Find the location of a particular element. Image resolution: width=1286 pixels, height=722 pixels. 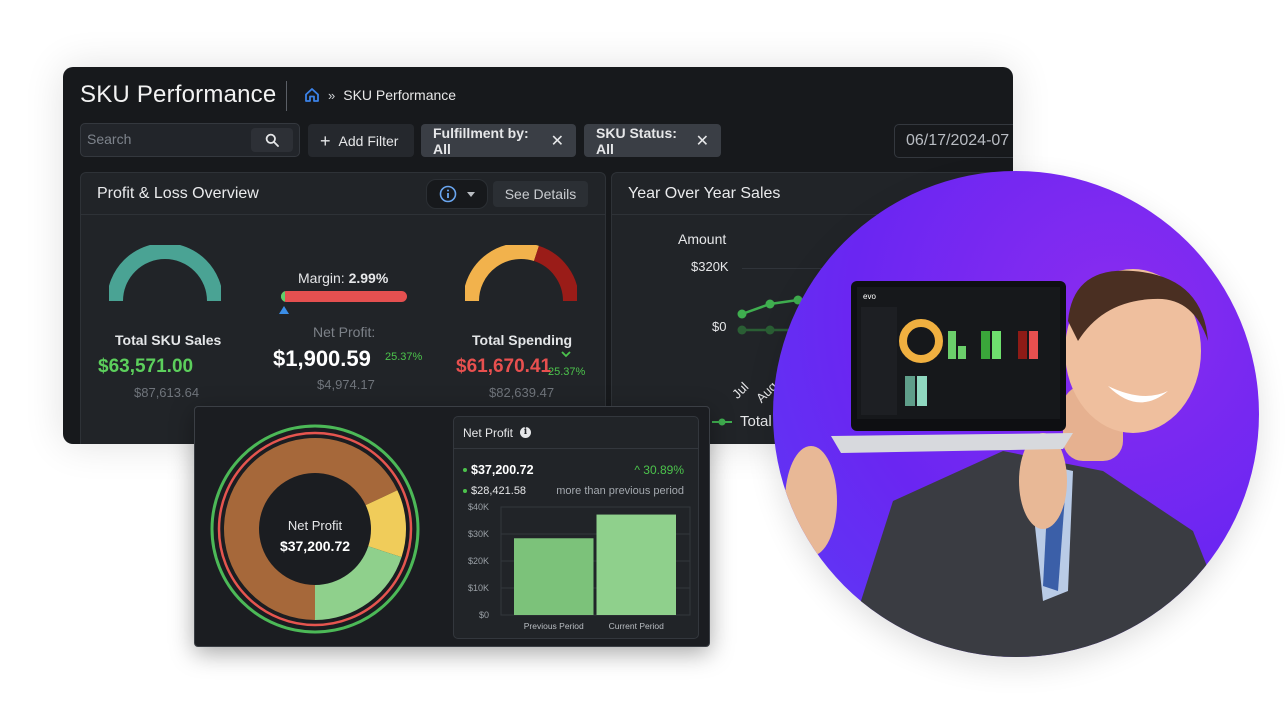

detail-panel-title: Net Profit is located at coordinates (488, 432).